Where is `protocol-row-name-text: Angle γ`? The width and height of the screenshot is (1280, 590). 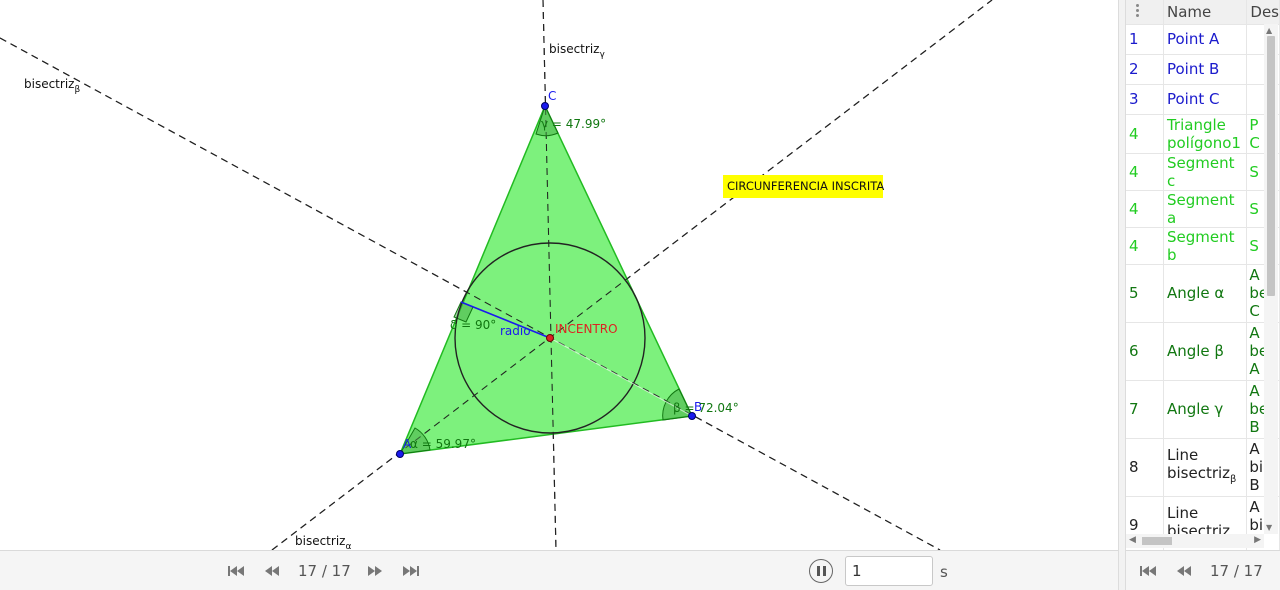
protocol-row-name-text: Angle γ is located at coordinates (1195, 409).